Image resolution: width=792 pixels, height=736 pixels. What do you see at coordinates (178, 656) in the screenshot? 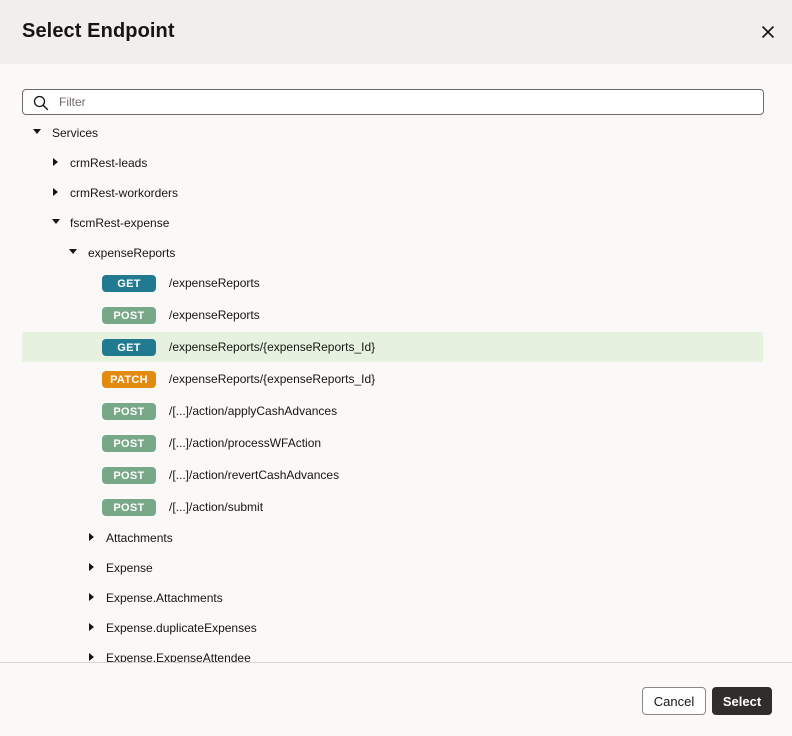
I see `tree-node-label: Expense.ExpenseAttendee` at bounding box center [178, 656].